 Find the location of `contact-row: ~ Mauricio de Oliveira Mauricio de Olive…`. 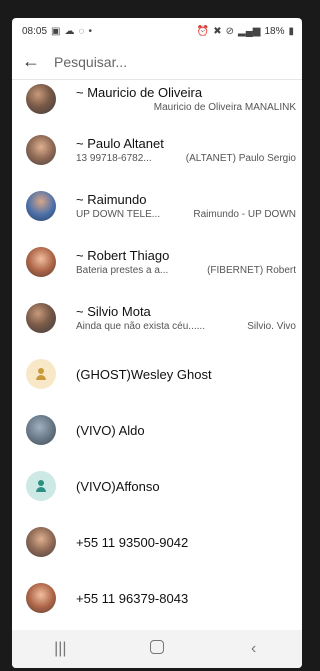

contact-row: ~ Mauricio de Oliveira Mauricio de Olive… is located at coordinates (157, 99).